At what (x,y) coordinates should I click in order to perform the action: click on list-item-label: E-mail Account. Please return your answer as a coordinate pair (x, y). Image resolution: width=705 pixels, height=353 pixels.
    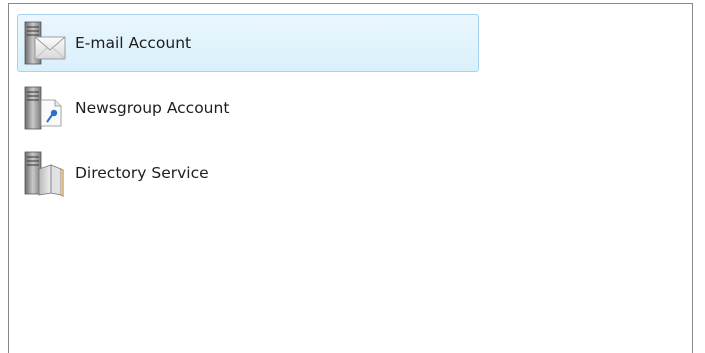
    Looking at the image, I should click on (133, 43).